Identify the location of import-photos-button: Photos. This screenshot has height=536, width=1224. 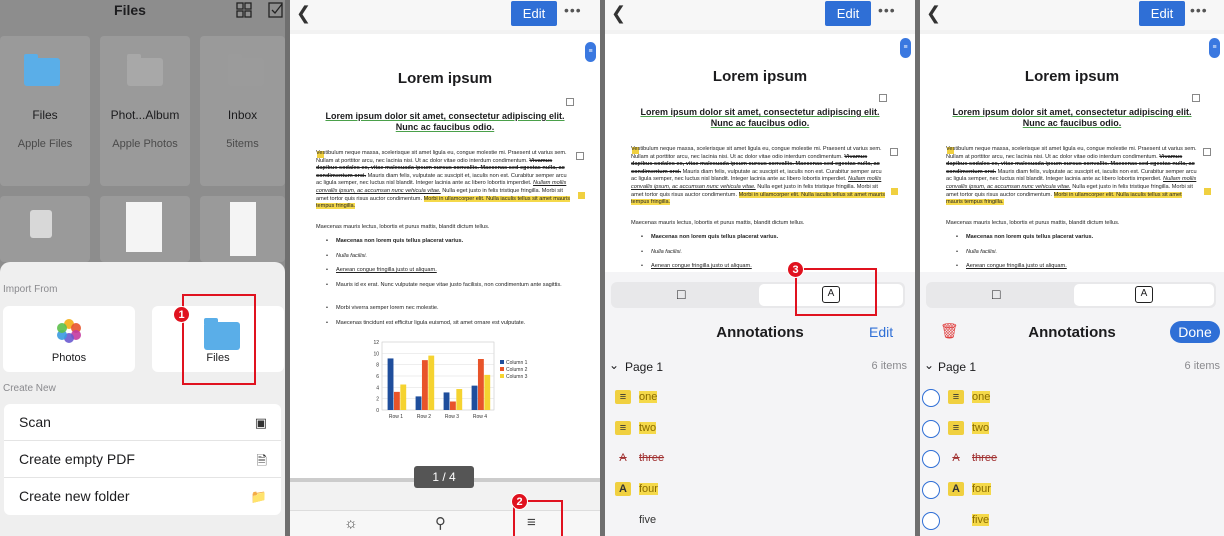
(69, 339).